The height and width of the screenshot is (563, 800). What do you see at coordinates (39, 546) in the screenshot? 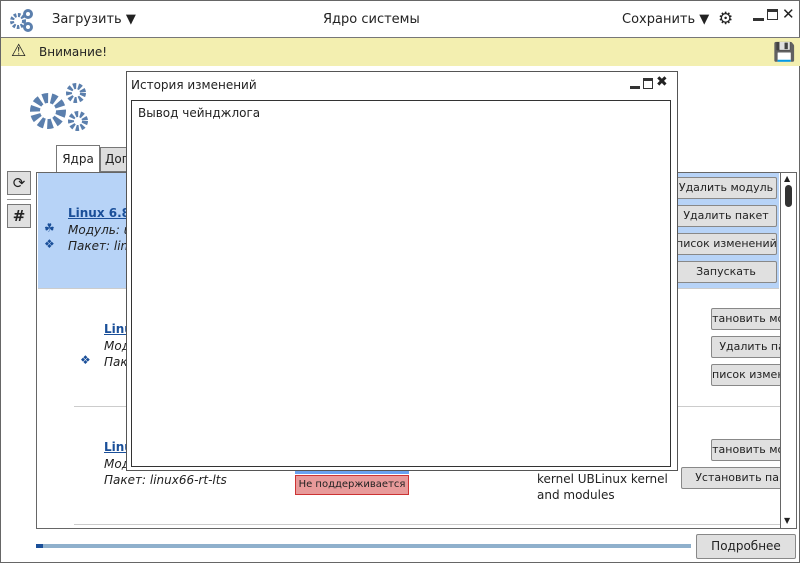
I see `progress-fill` at bounding box center [39, 546].